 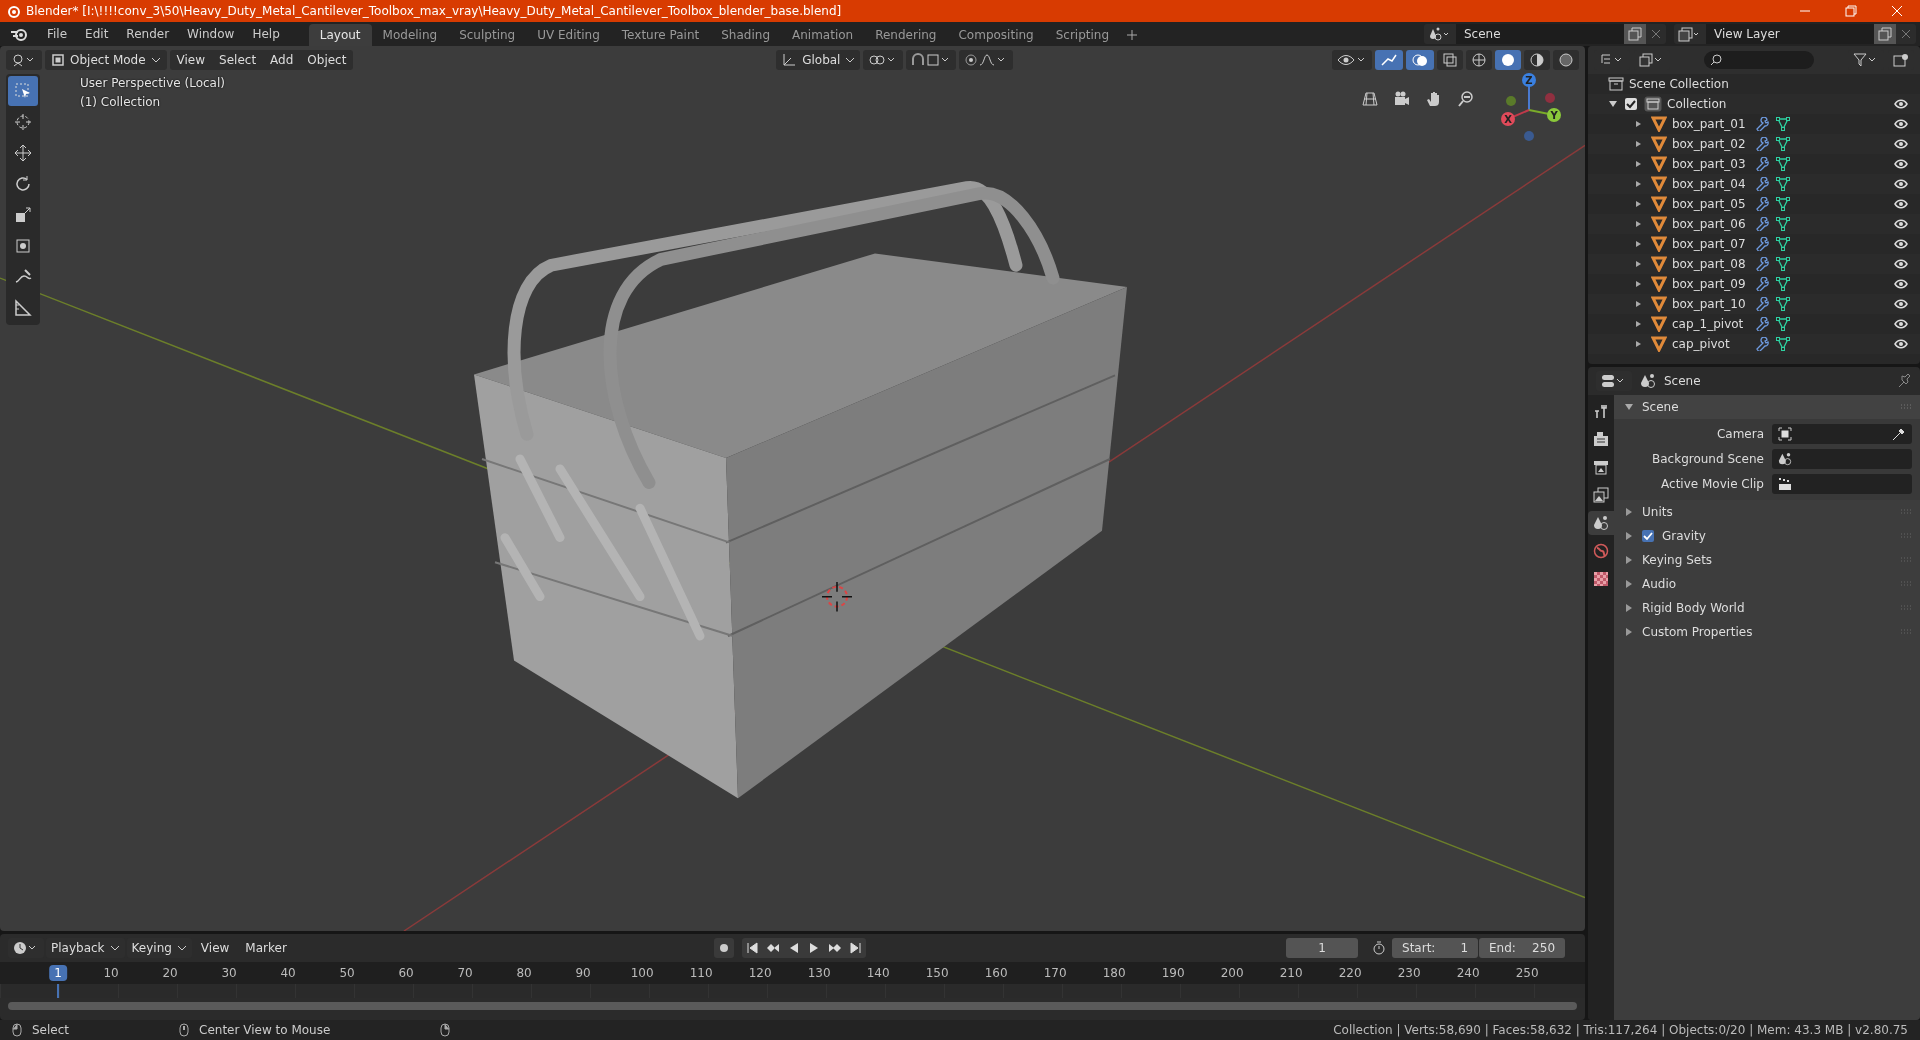 What do you see at coordinates (266, 34) in the screenshot?
I see `menu-item: Help` at bounding box center [266, 34].